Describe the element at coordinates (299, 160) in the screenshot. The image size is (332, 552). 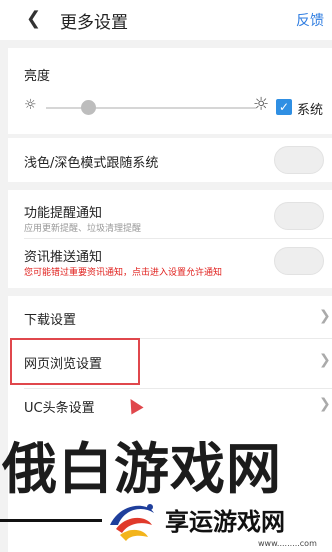
I see `dark-mode-toggle` at that location.